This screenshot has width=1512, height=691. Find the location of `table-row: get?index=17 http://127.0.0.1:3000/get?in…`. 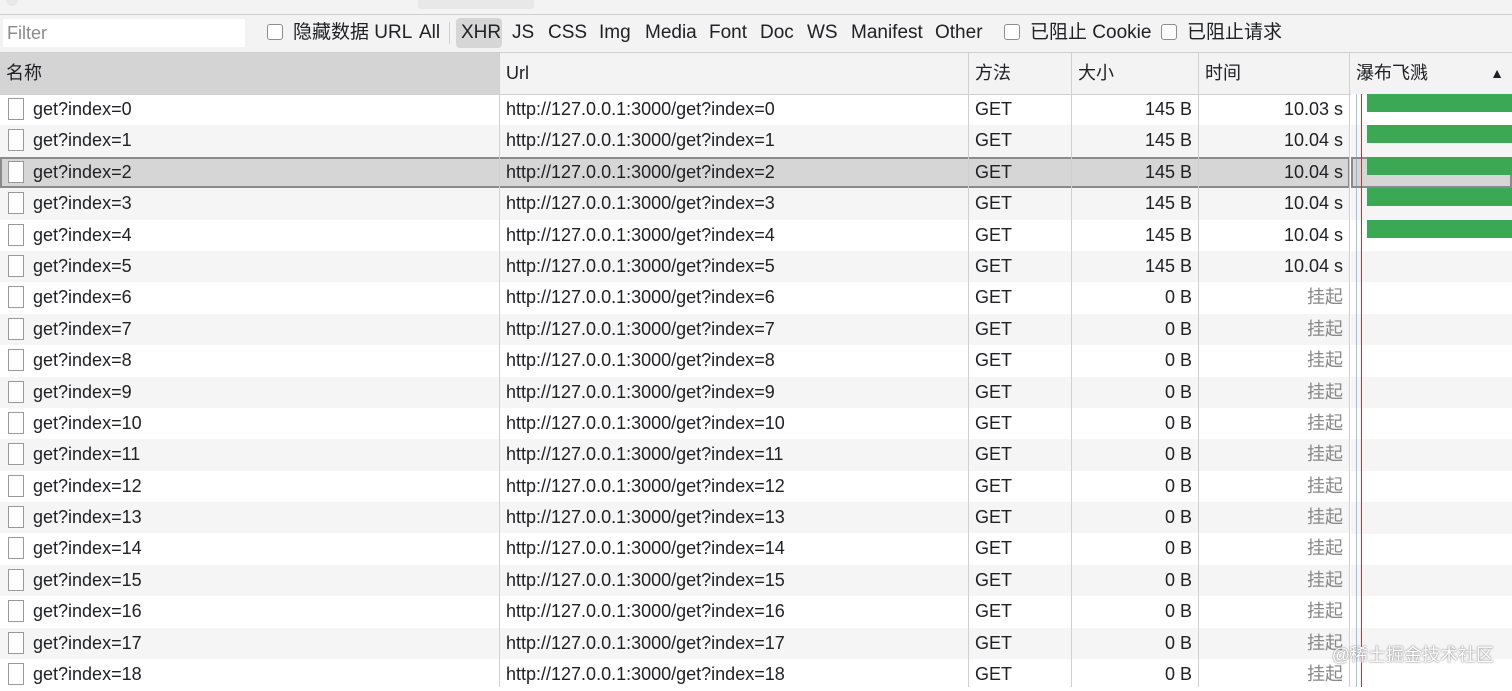

table-row: get?index=17 http://127.0.0.1:3000/get?in… is located at coordinates (675, 643).